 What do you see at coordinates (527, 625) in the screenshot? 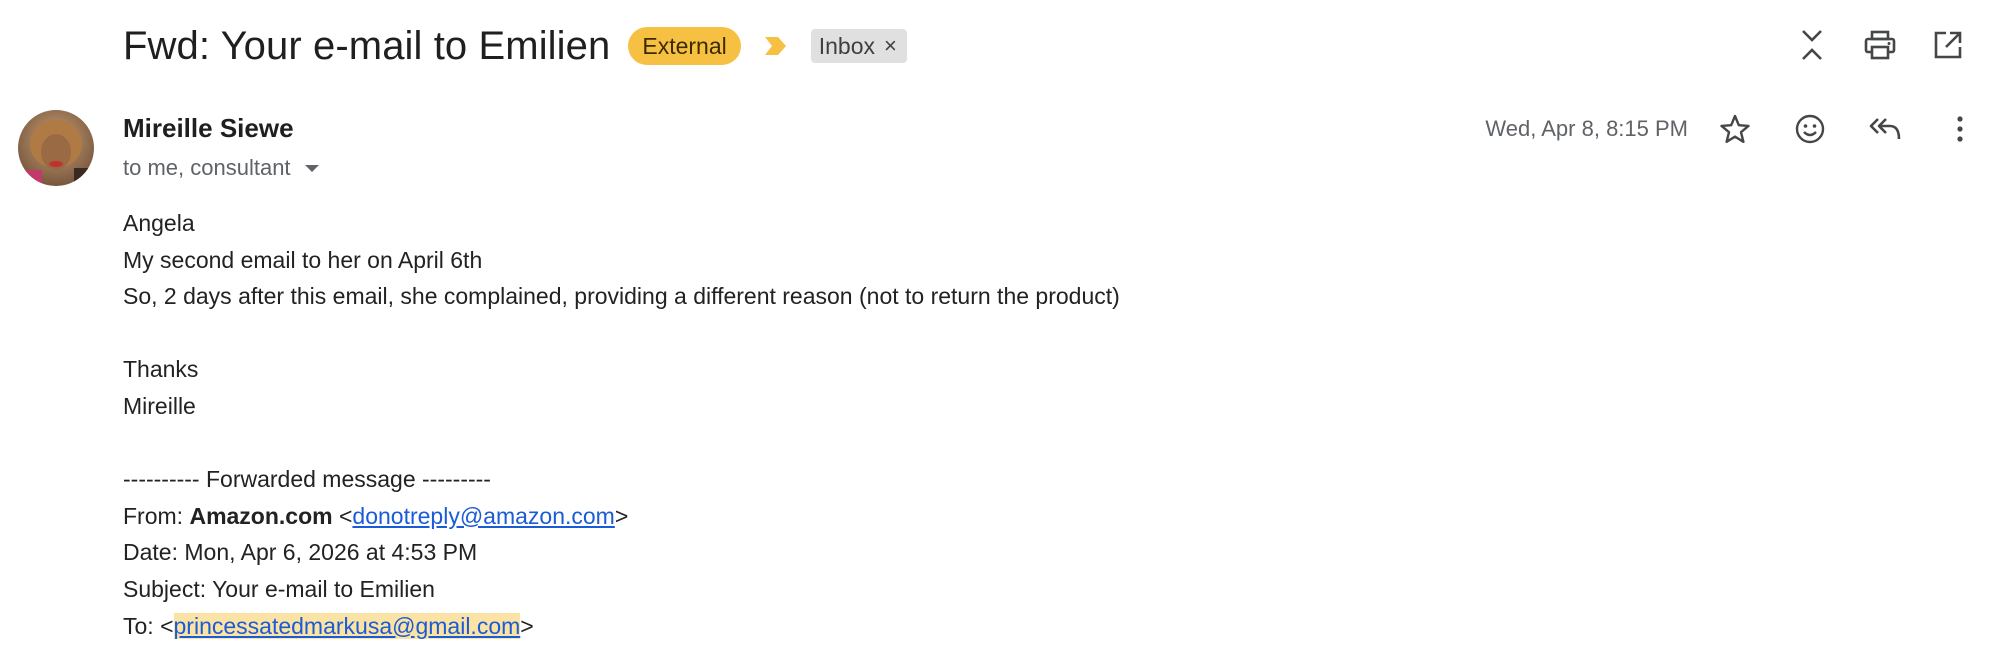
I see `to-close-bracket: >` at bounding box center [527, 625].